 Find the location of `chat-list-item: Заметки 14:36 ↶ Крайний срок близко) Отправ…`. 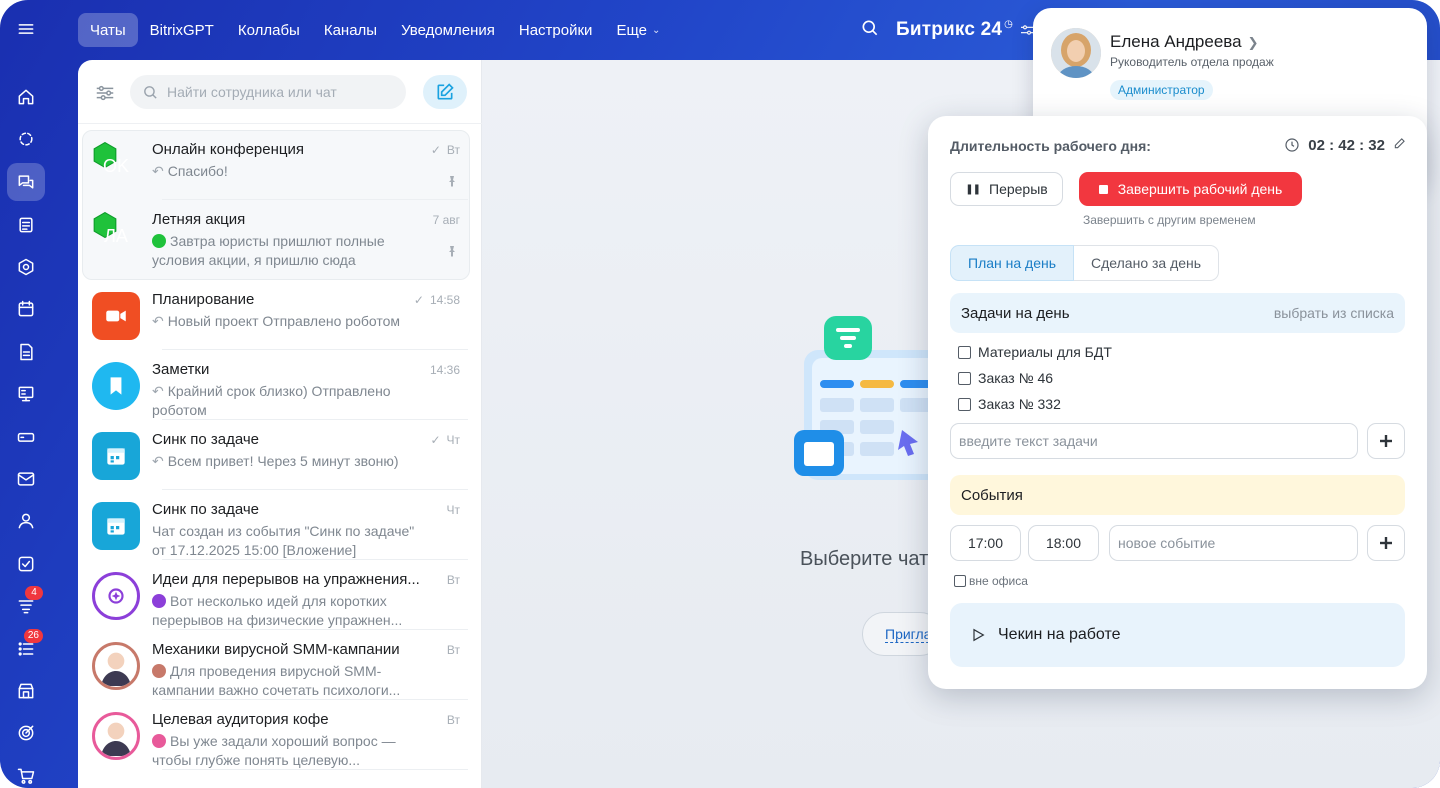

chat-list-item: Заметки 14:36 ↶ Крайний срок близко) Отправ… is located at coordinates (280, 385).